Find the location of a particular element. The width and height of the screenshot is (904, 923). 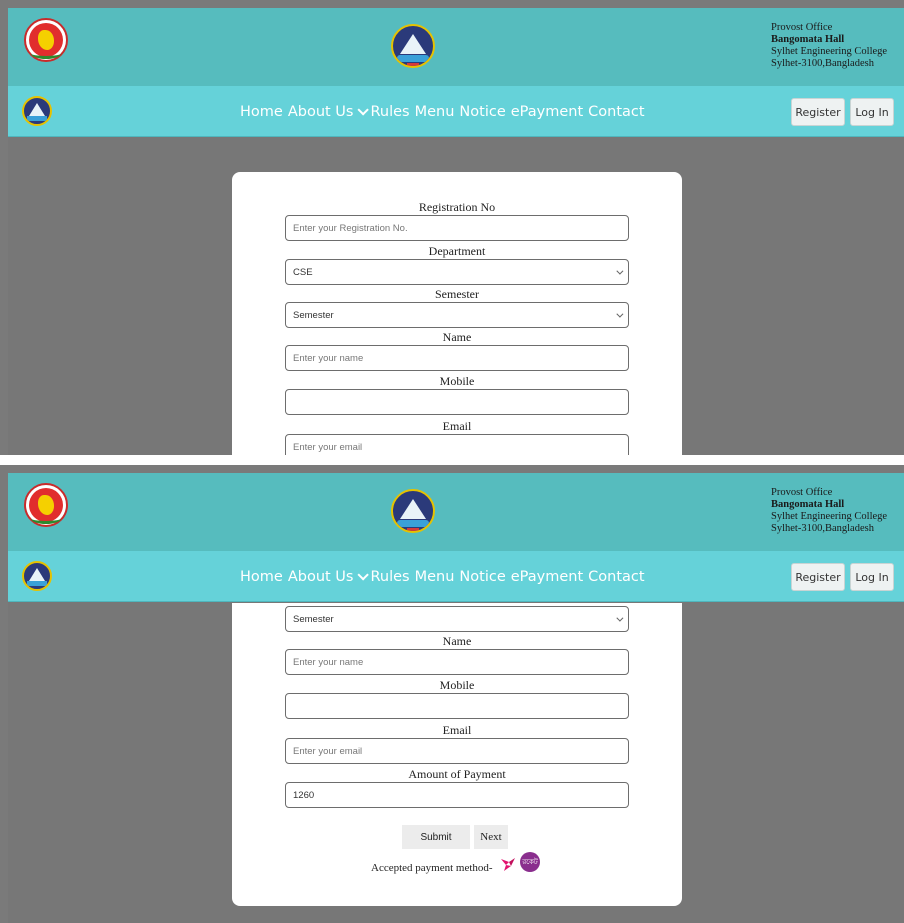

registration-input: Enter your Registration No. is located at coordinates (457, 228).